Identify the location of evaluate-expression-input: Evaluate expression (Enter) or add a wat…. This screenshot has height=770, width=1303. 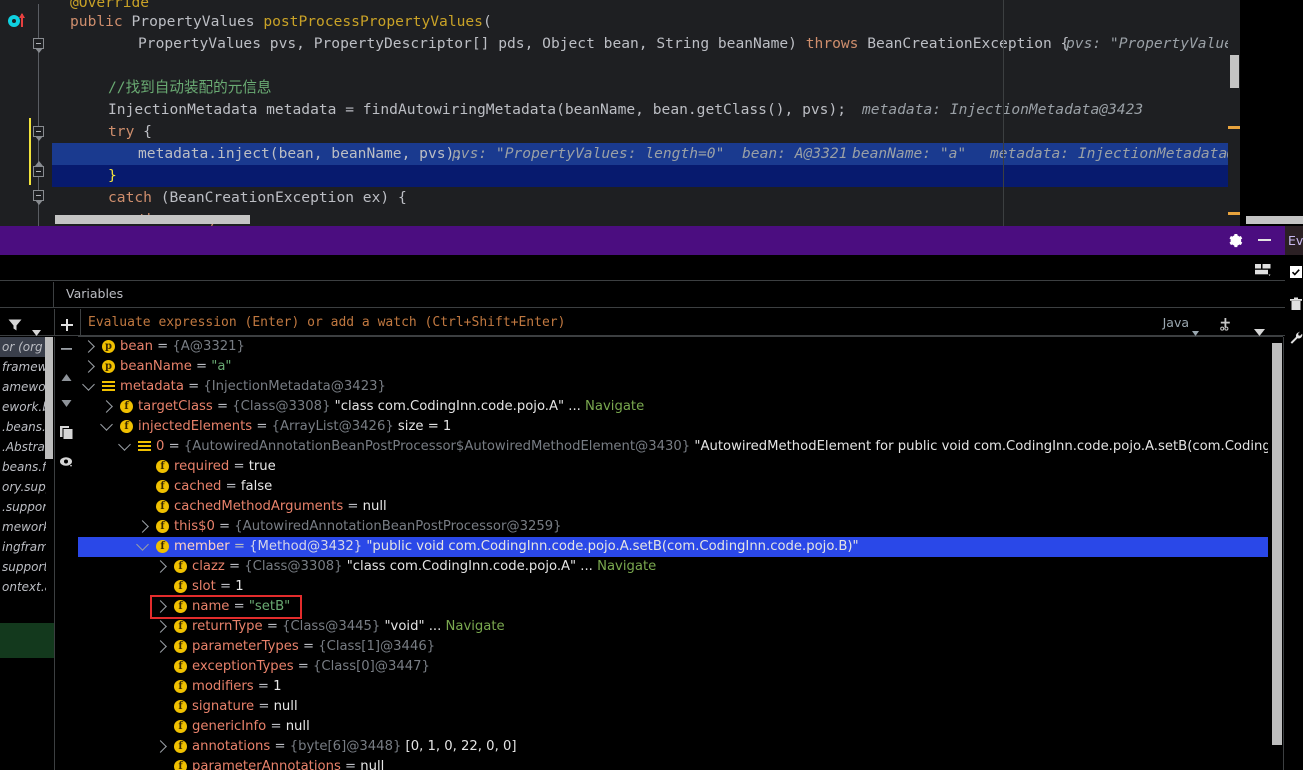
(326, 322).